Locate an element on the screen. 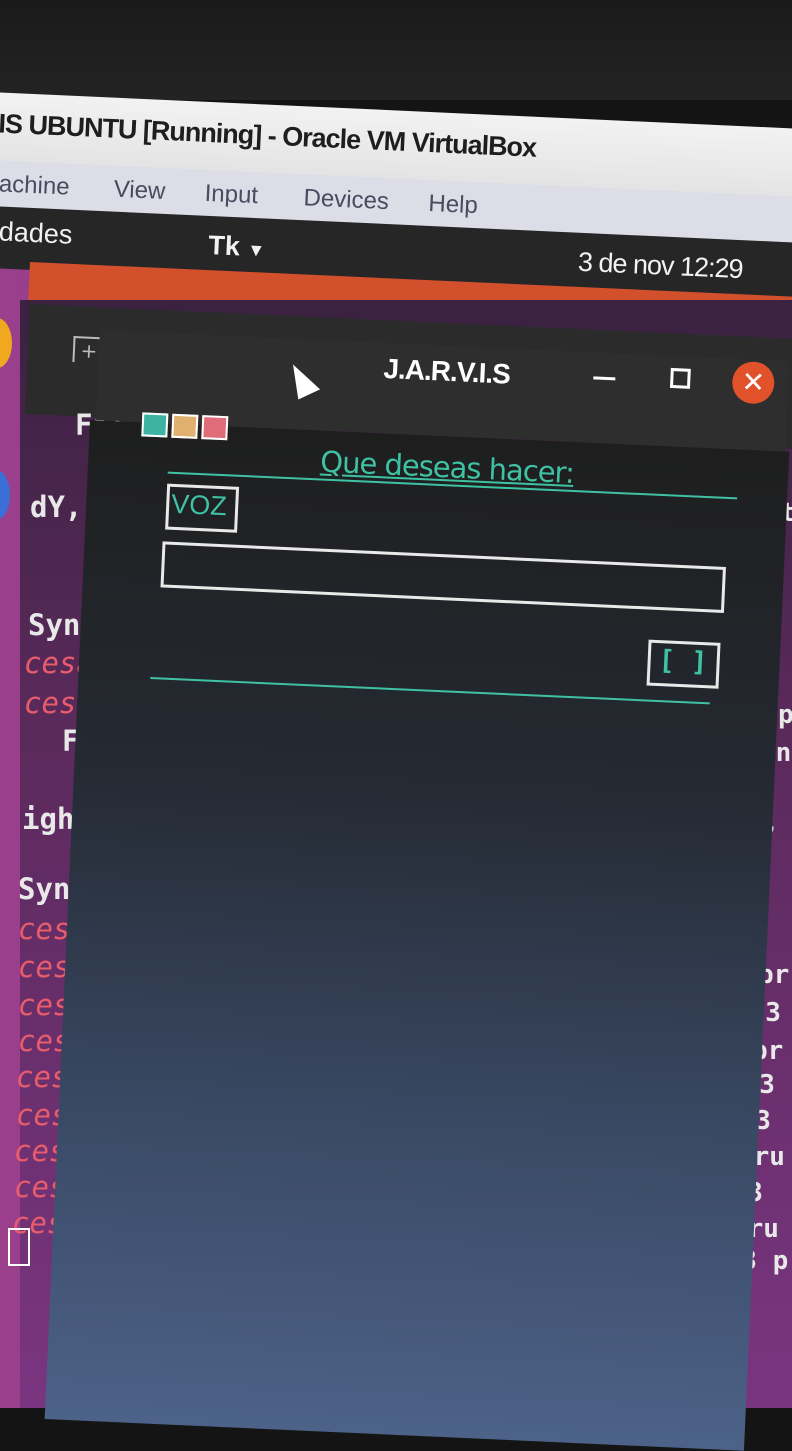 This screenshot has width=792, height=1451. palette-square-orange is located at coordinates (185, 426).